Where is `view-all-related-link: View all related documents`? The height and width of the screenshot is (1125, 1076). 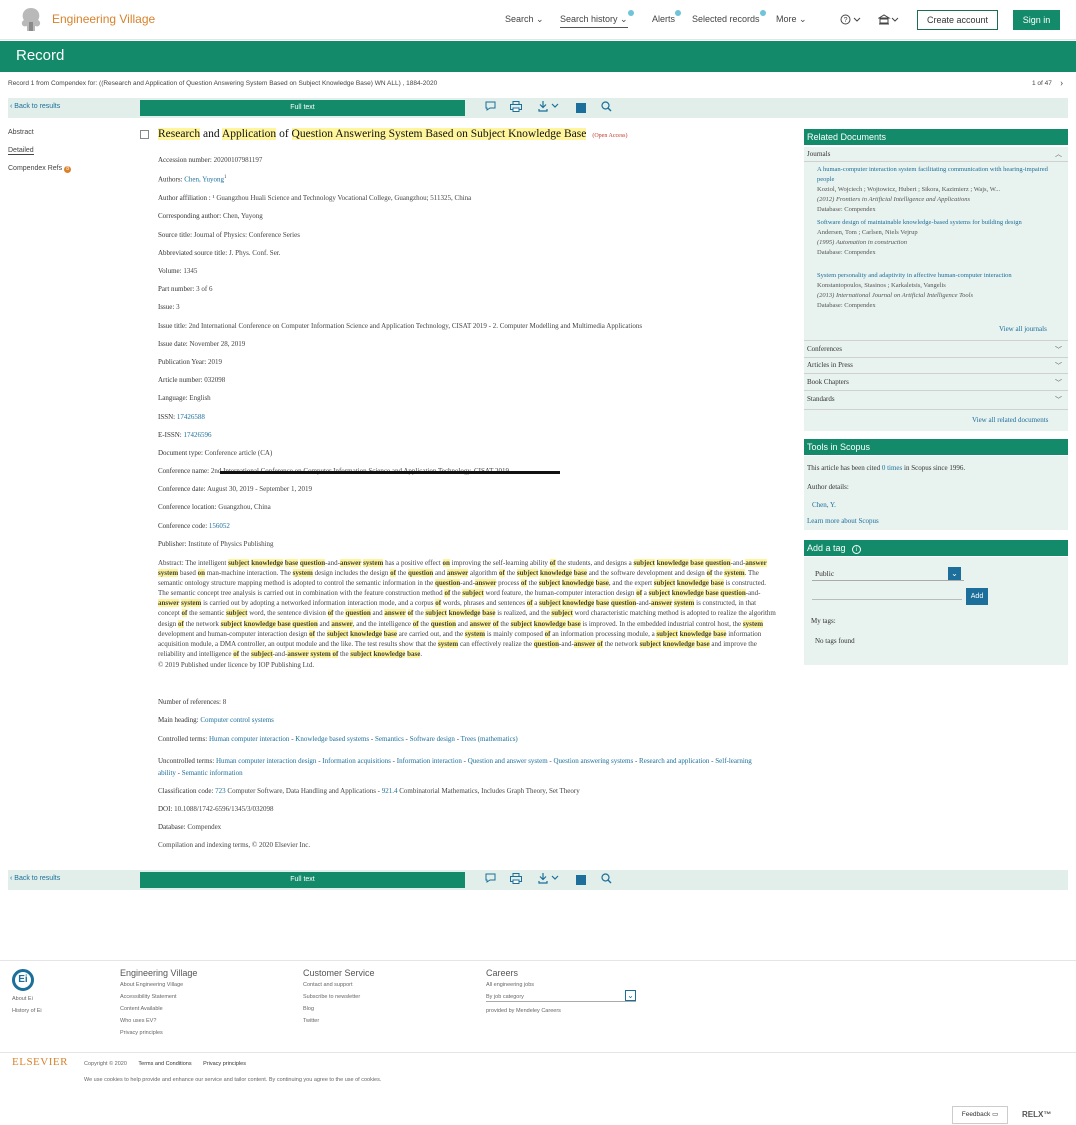
view-all-related-link: View all related documents is located at coordinates (1010, 420).